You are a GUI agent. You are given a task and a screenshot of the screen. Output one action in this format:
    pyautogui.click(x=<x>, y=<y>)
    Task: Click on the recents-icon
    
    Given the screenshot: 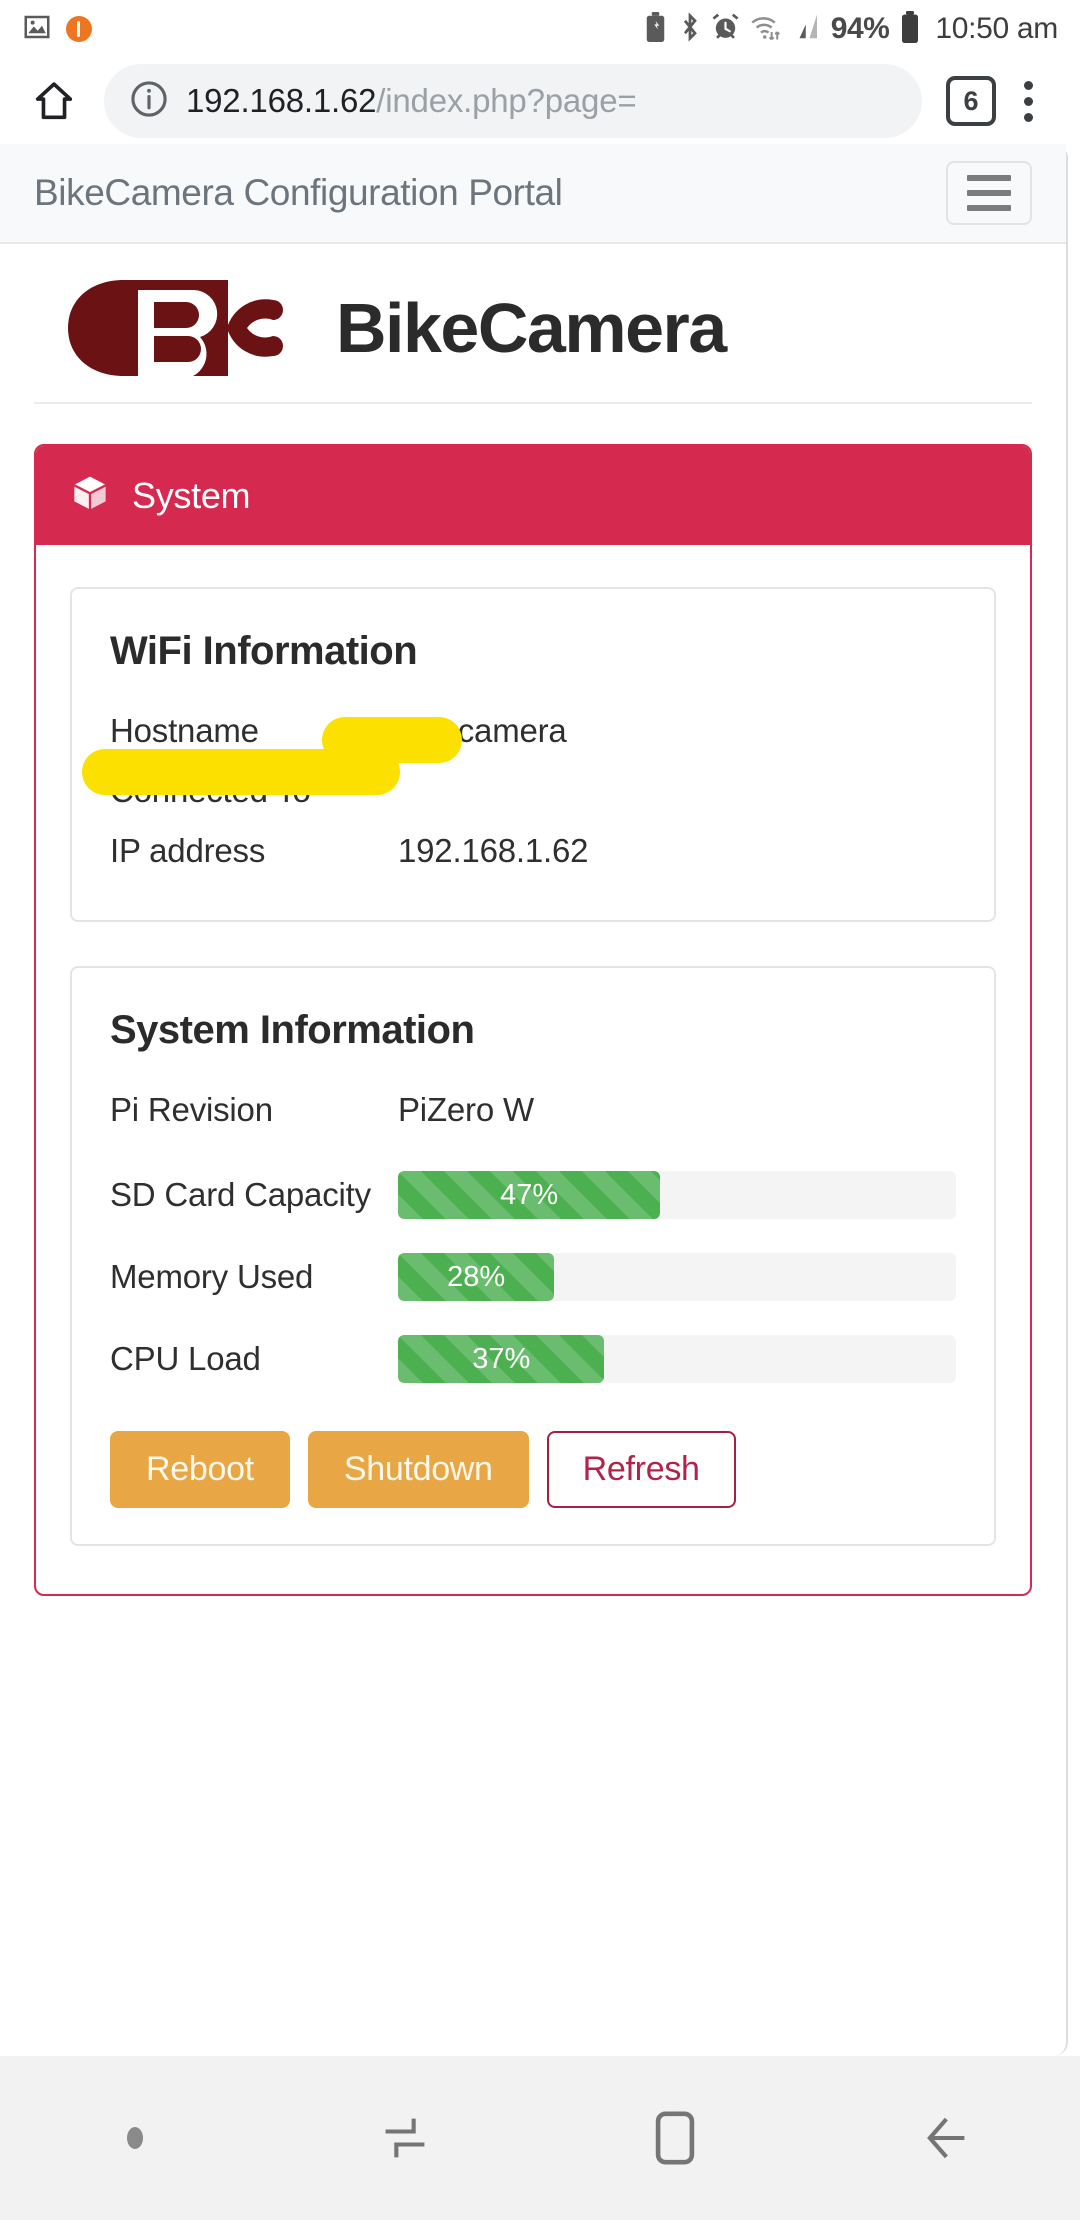 What is the action you would take?
    pyautogui.click(x=405, y=2138)
    